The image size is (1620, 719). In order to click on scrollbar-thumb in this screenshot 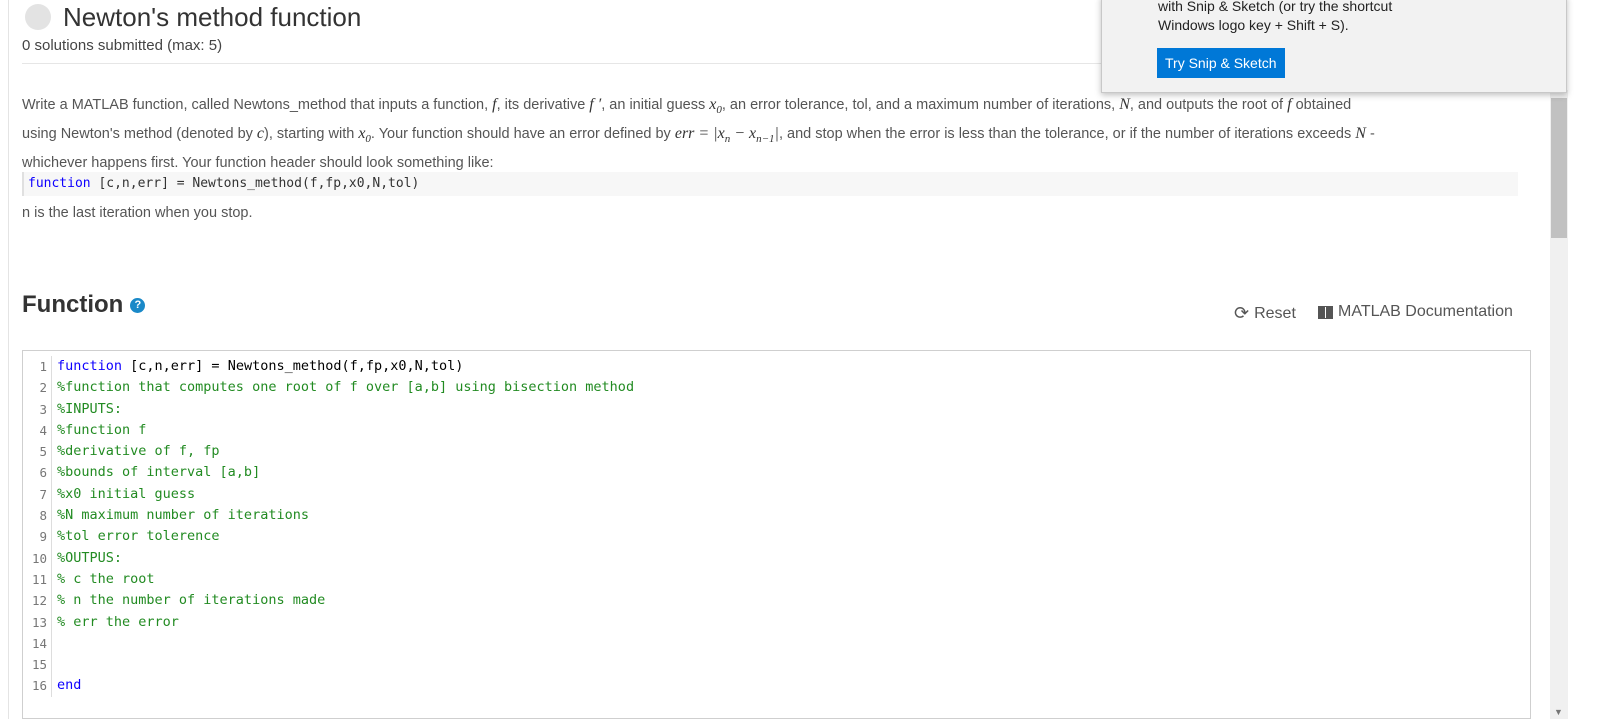, I will do `click(1559, 168)`.